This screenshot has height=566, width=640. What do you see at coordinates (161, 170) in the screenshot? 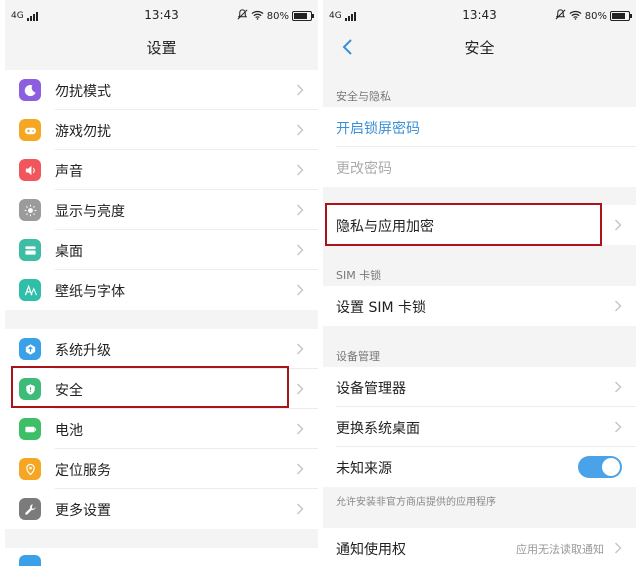
I see `settings-item-sound: 声音` at bounding box center [161, 170].